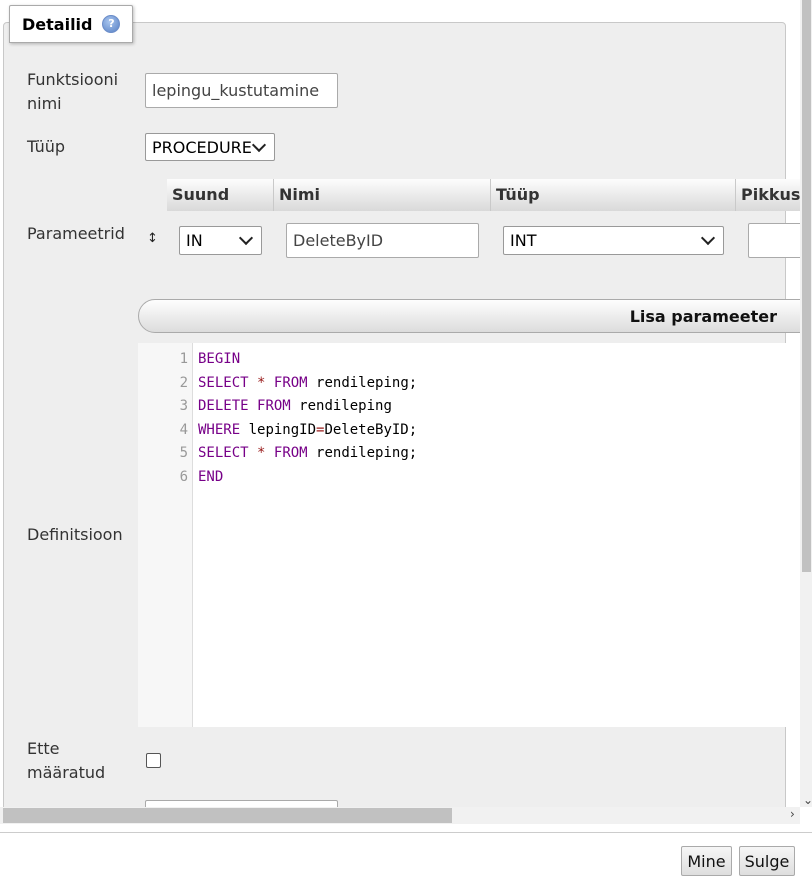  What do you see at coordinates (382, 195) in the screenshot?
I see `col-name: Nimi` at bounding box center [382, 195].